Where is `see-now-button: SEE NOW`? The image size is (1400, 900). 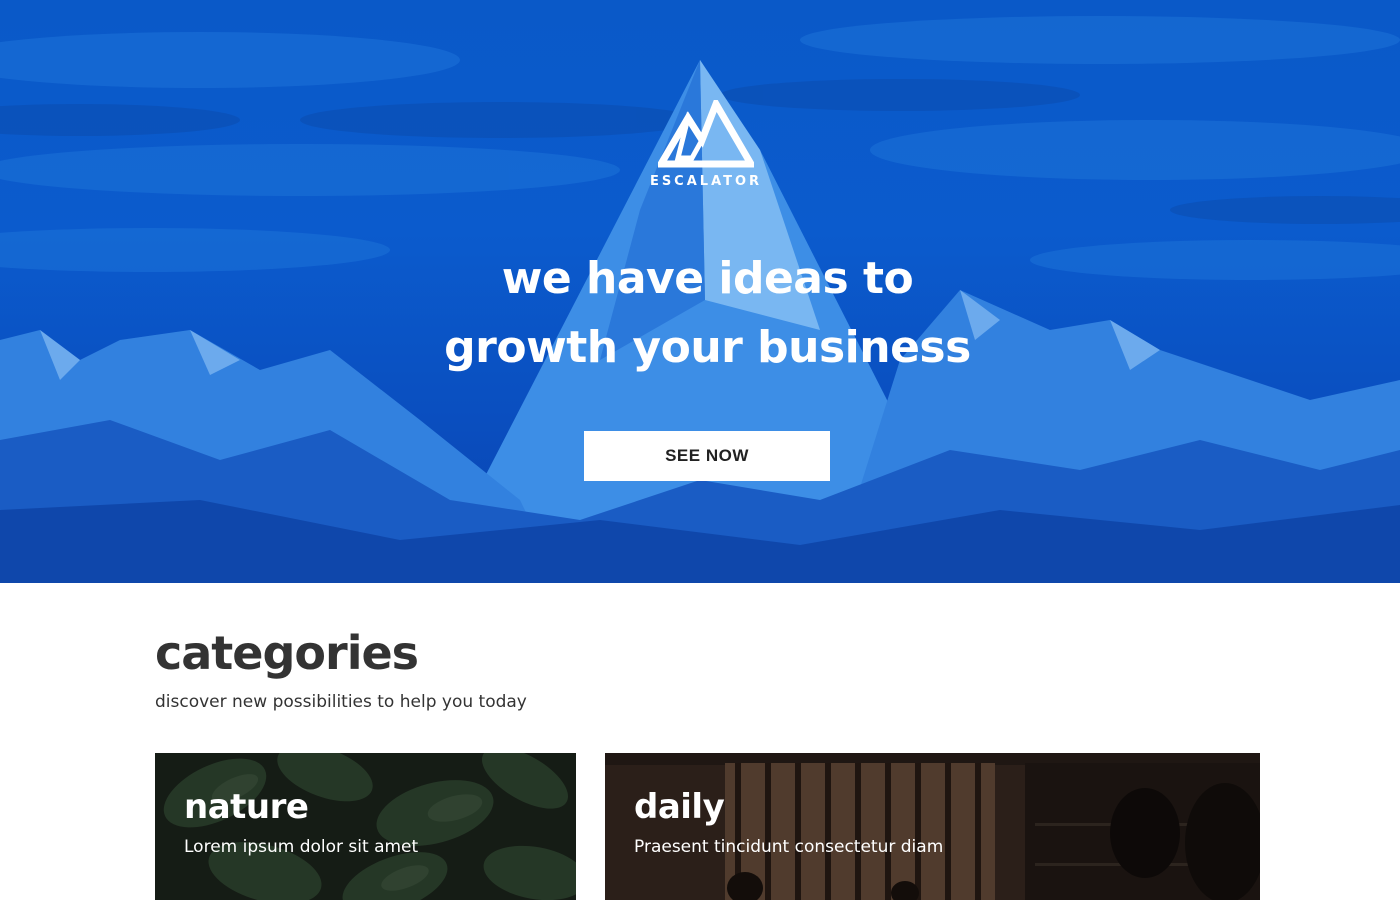
see-now-button: SEE NOW is located at coordinates (707, 456).